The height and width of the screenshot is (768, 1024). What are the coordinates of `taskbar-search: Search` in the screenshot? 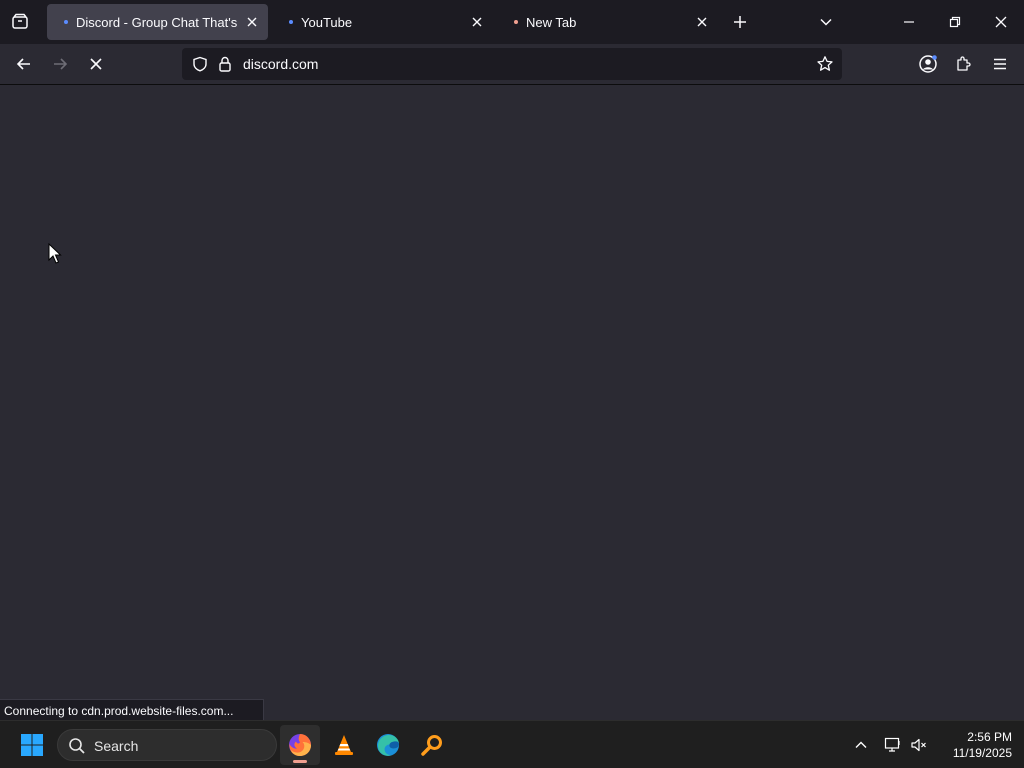 It's located at (167, 745).